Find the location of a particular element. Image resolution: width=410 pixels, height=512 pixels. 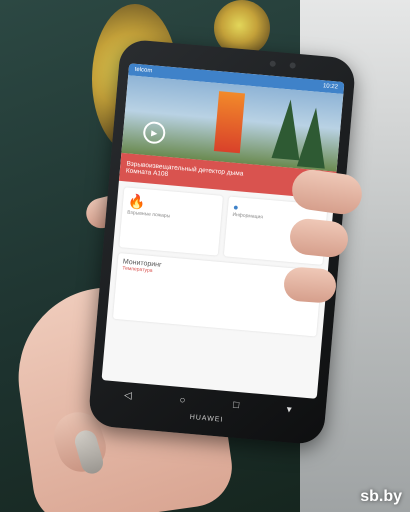

front-camera-secondary is located at coordinates (292, 65).